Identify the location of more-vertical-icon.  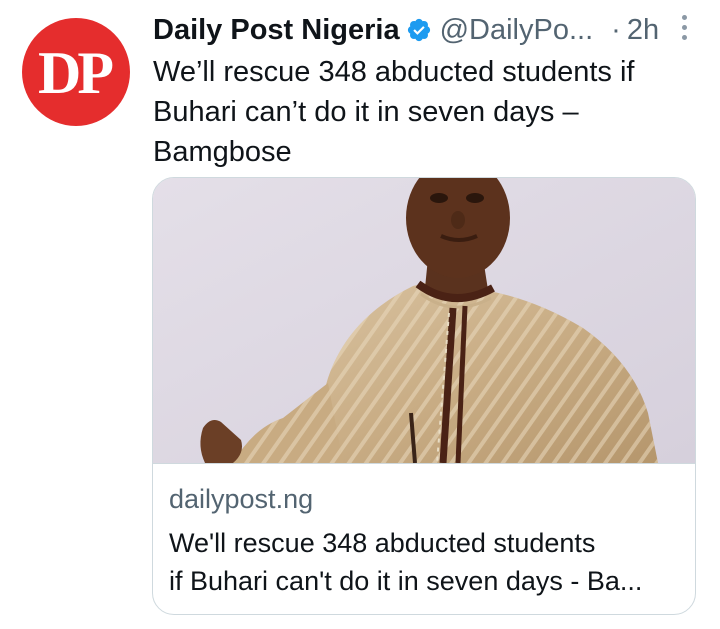
(684, 27).